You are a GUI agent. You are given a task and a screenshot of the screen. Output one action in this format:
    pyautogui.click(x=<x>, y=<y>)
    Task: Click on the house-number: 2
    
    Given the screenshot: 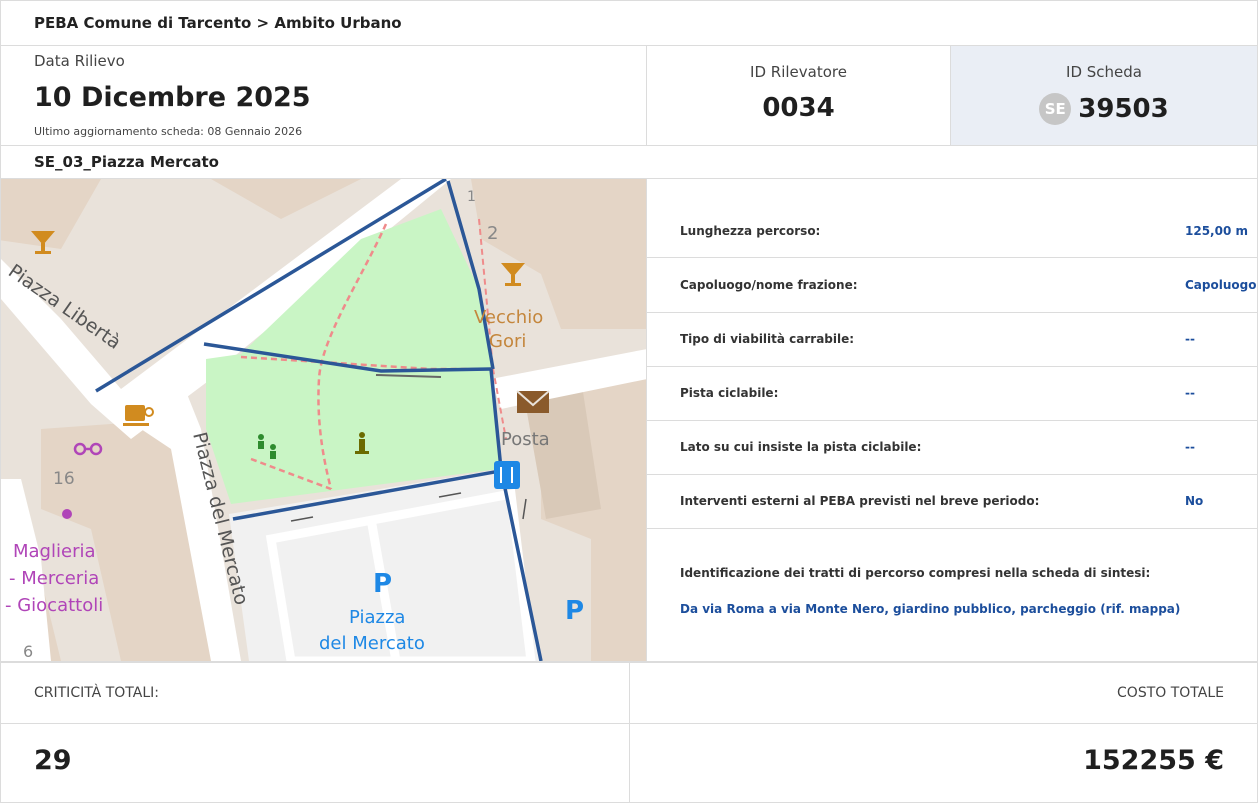 What is the action you would take?
    pyautogui.click(x=492, y=233)
    